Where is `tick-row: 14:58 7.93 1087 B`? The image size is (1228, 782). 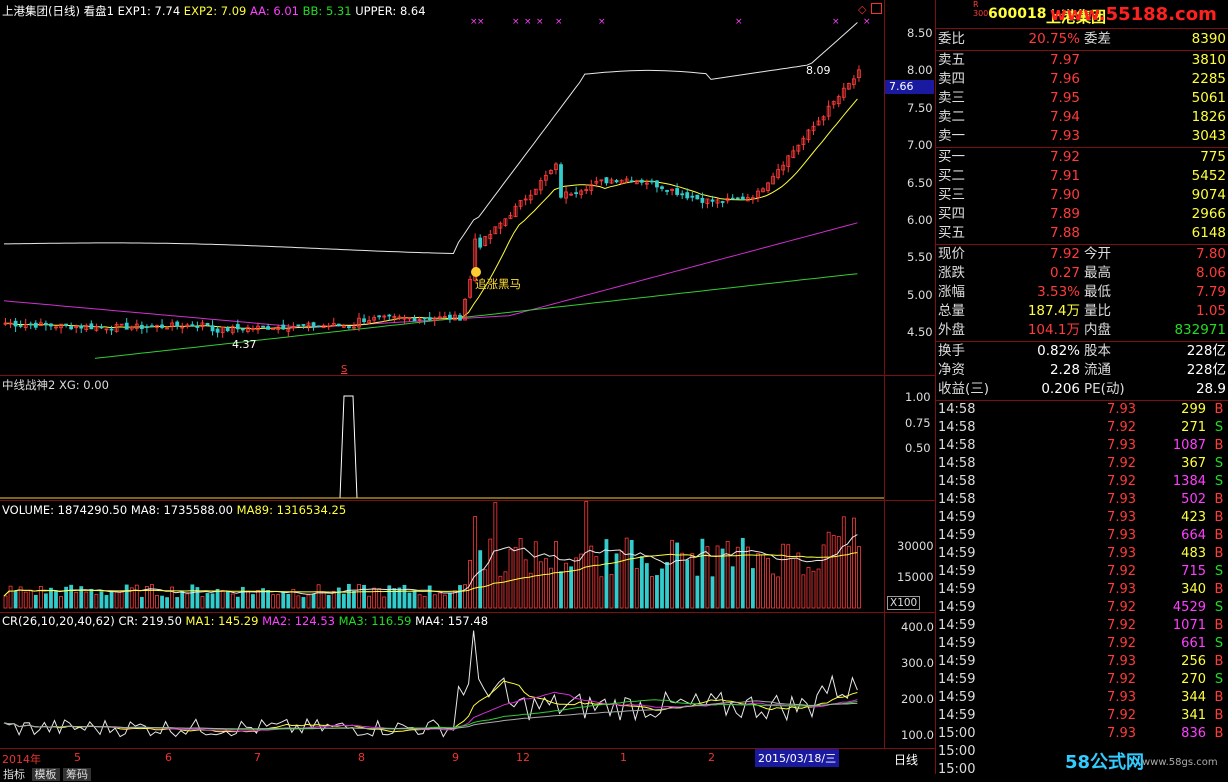 tick-row: 14:58 7.93 1087 B is located at coordinates (1081, 445).